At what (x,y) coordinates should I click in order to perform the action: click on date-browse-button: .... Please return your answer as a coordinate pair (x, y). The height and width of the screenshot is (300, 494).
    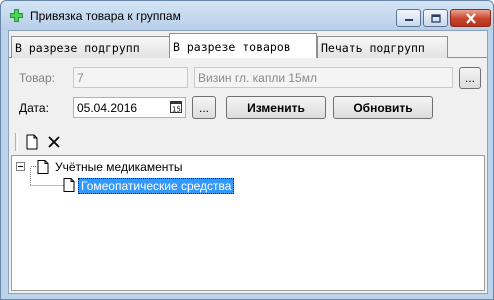
    Looking at the image, I should click on (204, 107).